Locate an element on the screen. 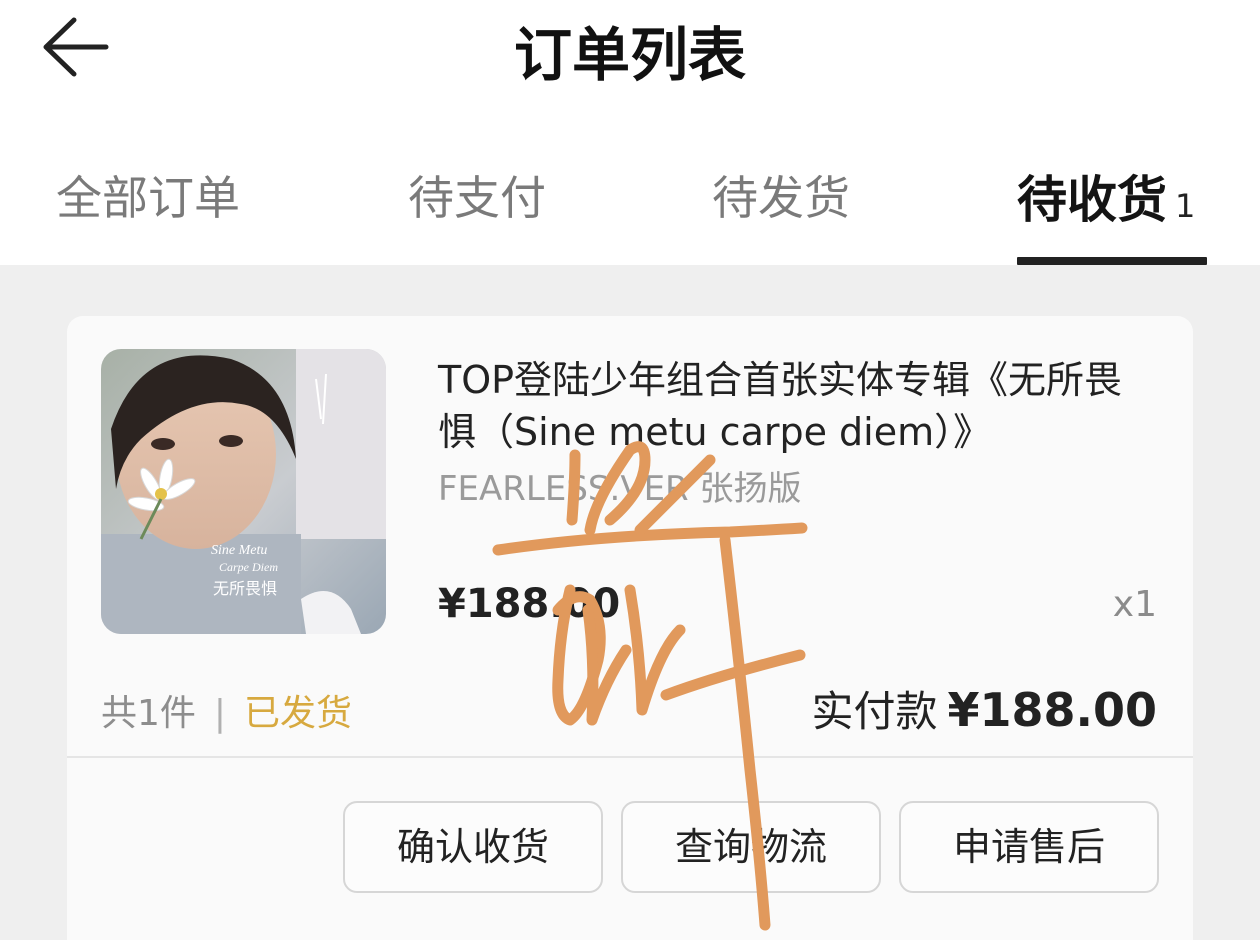 This screenshot has height=940, width=1260. tab-label: 待收货 is located at coordinates (1092, 200).